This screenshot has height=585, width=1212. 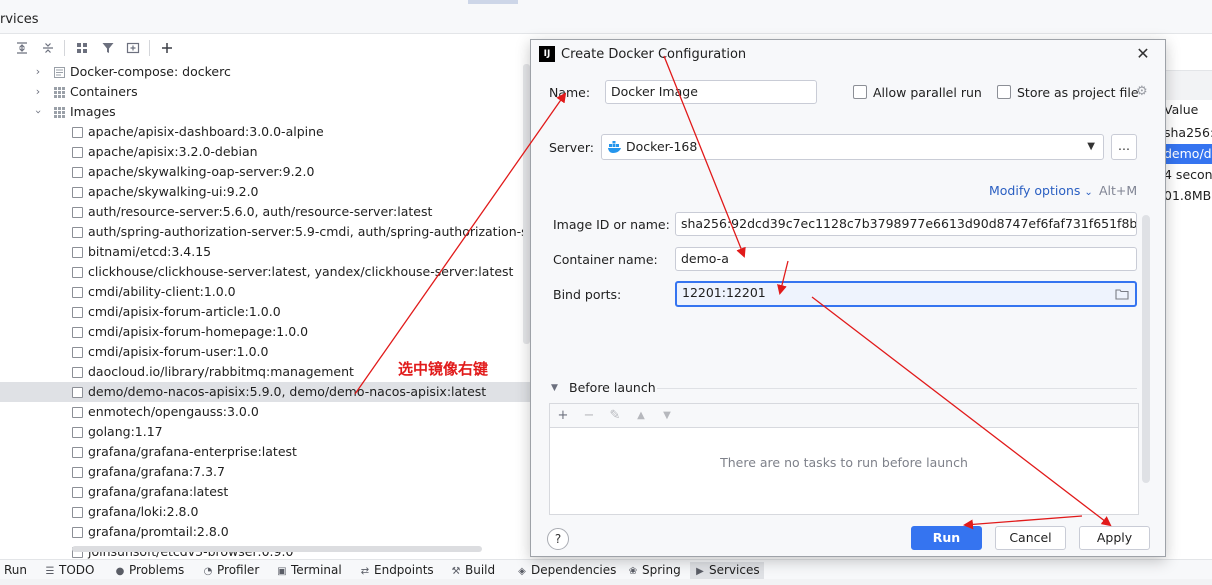 I want to click on image-row: grafana/promtail:2.8.0, so click(x=265, y=532).